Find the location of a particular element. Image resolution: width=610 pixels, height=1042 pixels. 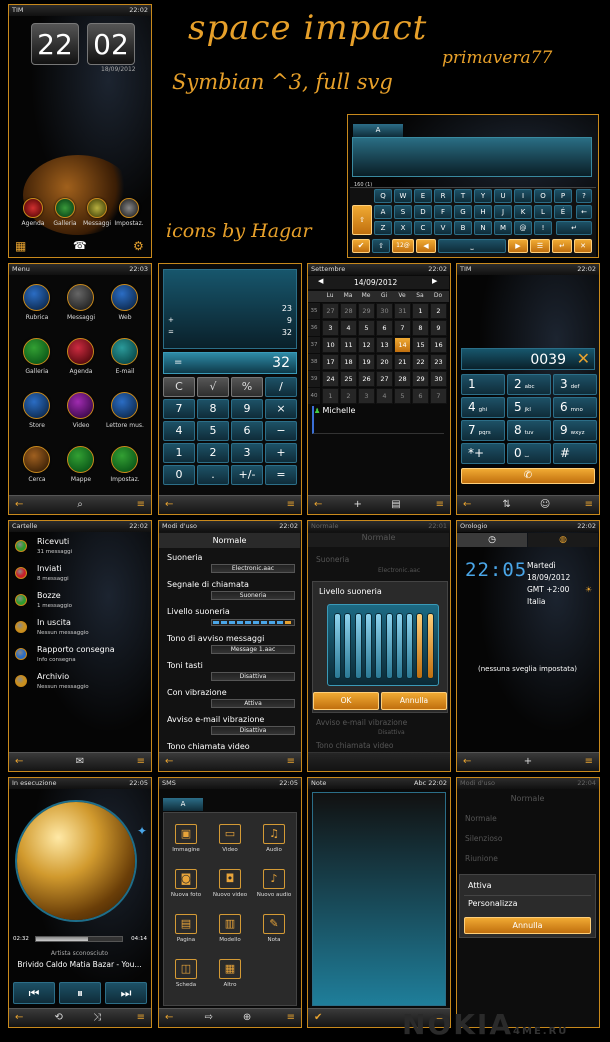

profile-setting: Tono di avviso messaggi Message 1.aac is located at coordinates (229, 645).